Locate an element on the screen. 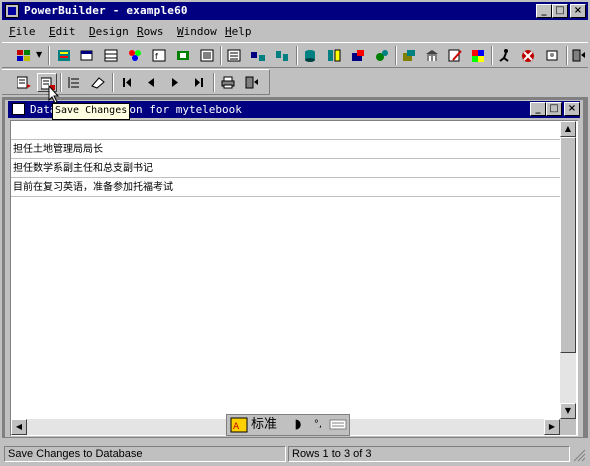 Image resolution: width=590 pixels, height=466 pixels. application-icon is located at coordinates (207, 55).